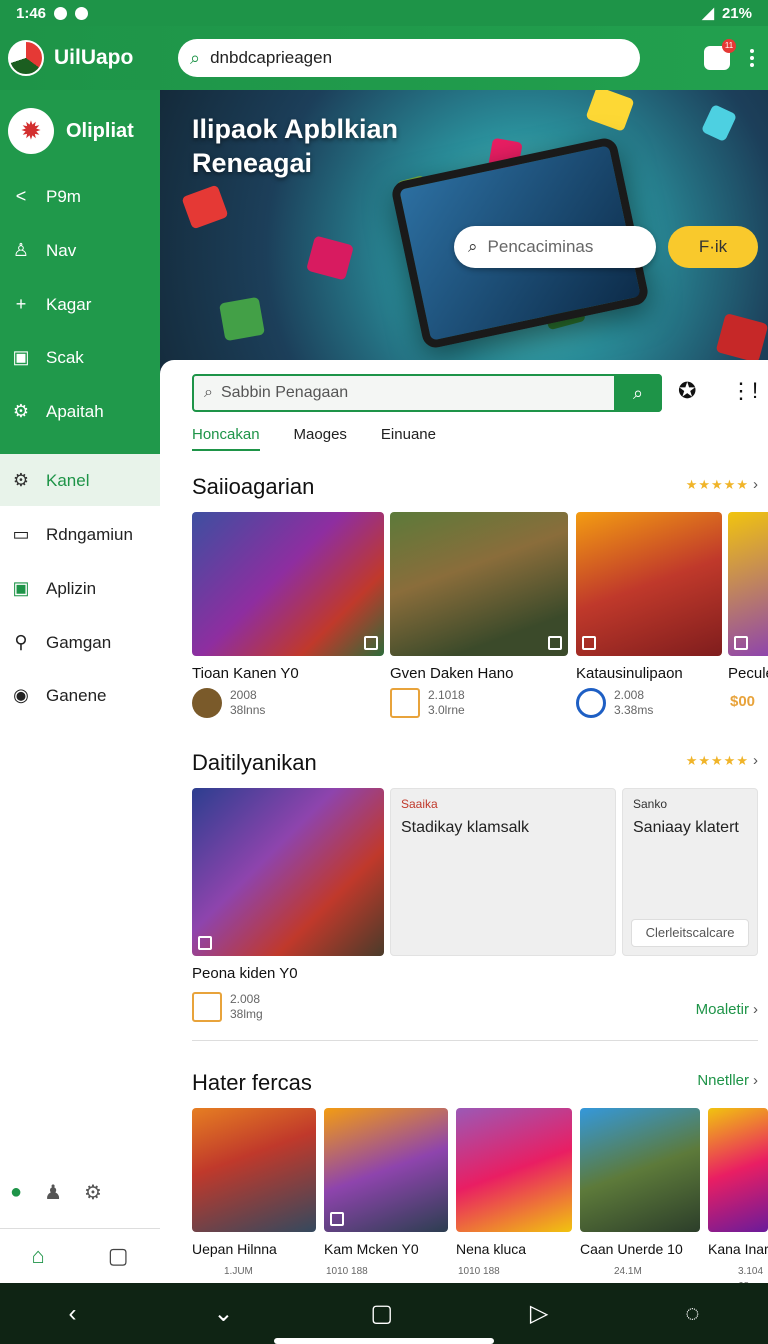  Describe the element at coordinates (21, 196) in the screenshot. I see `share-icon: <` at that location.